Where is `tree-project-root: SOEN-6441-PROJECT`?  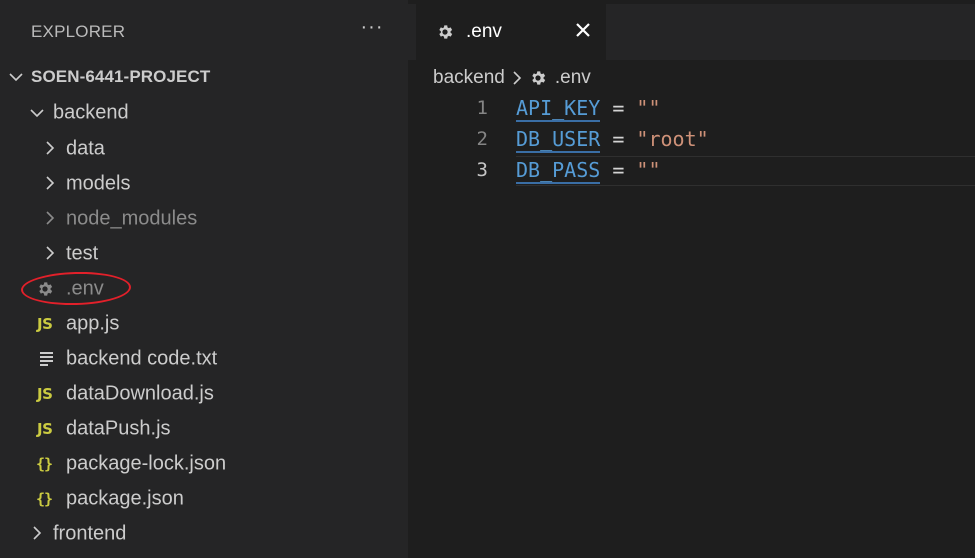
tree-project-root: SOEN-6441-PROJECT is located at coordinates (204, 76).